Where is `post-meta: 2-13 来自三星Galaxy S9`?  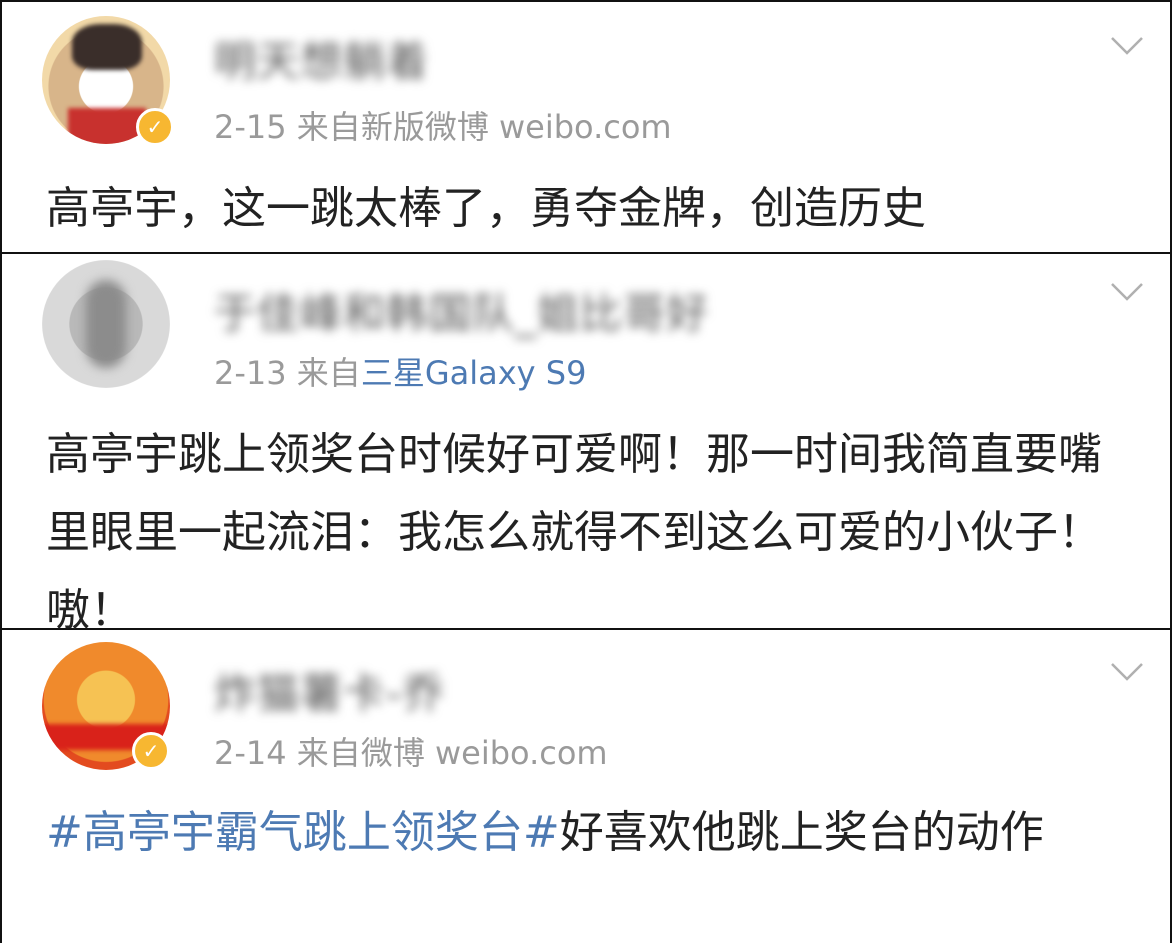 post-meta: 2-13 来自三星Galaxy S9 is located at coordinates (400, 371).